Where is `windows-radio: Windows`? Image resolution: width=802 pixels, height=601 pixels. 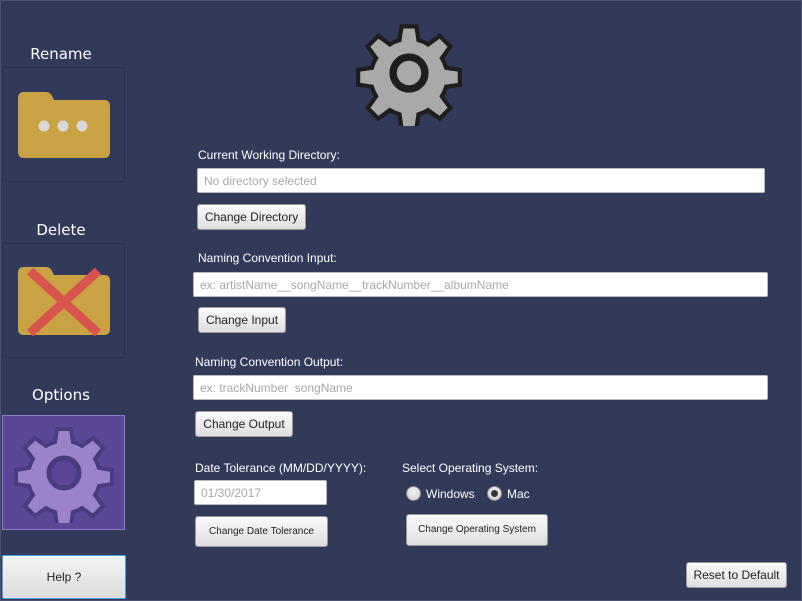
windows-radio: Windows is located at coordinates (440, 493).